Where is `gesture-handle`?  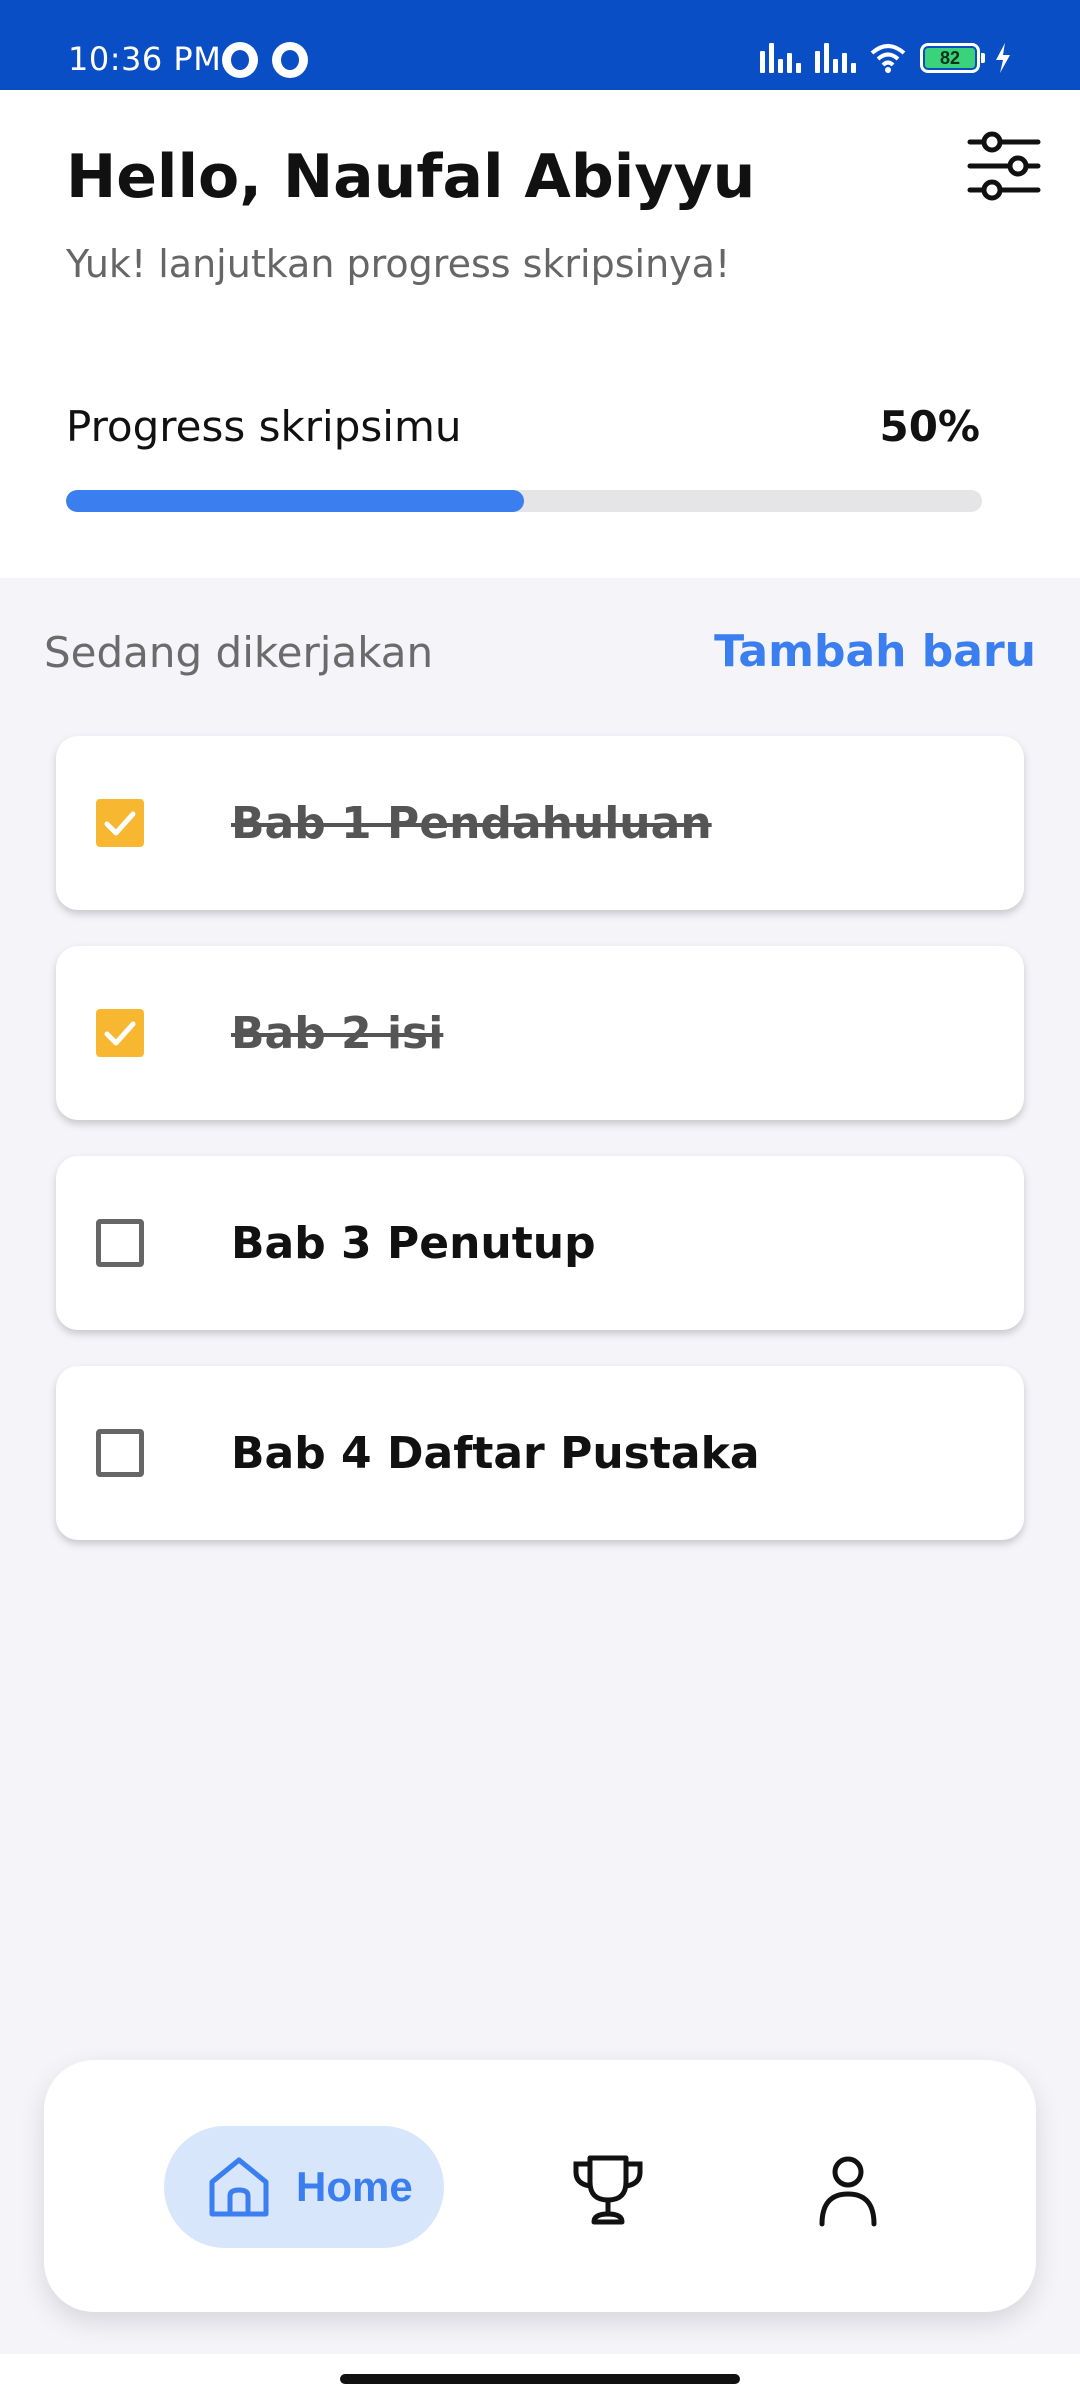 gesture-handle is located at coordinates (540, 2379).